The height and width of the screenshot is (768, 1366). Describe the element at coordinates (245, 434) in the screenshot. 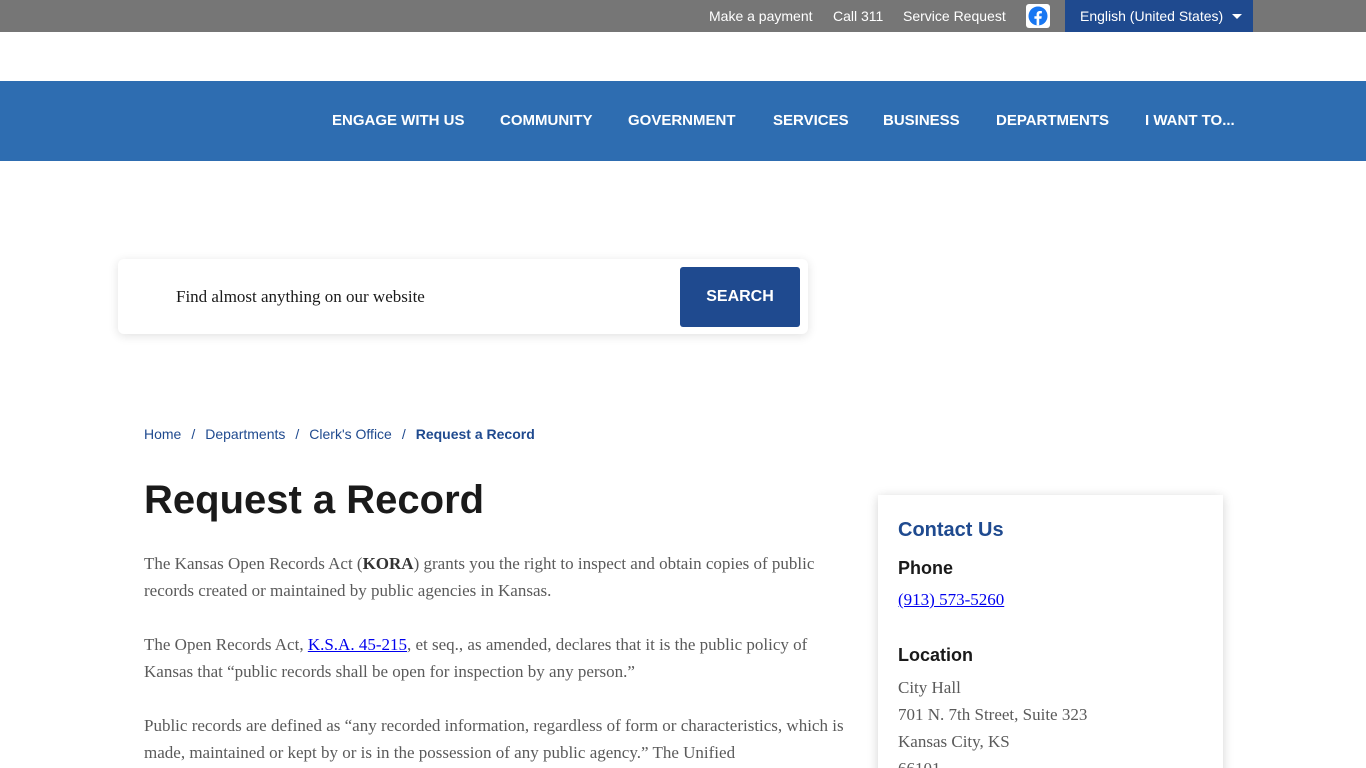

I see `breadcrumb-departments: Departments` at that location.